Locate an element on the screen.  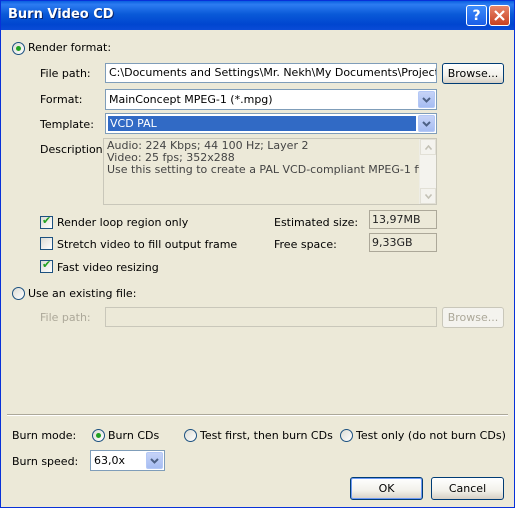
format-select-value: MainConcept MPEG-1 (*.mpg) is located at coordinates (191, 99).